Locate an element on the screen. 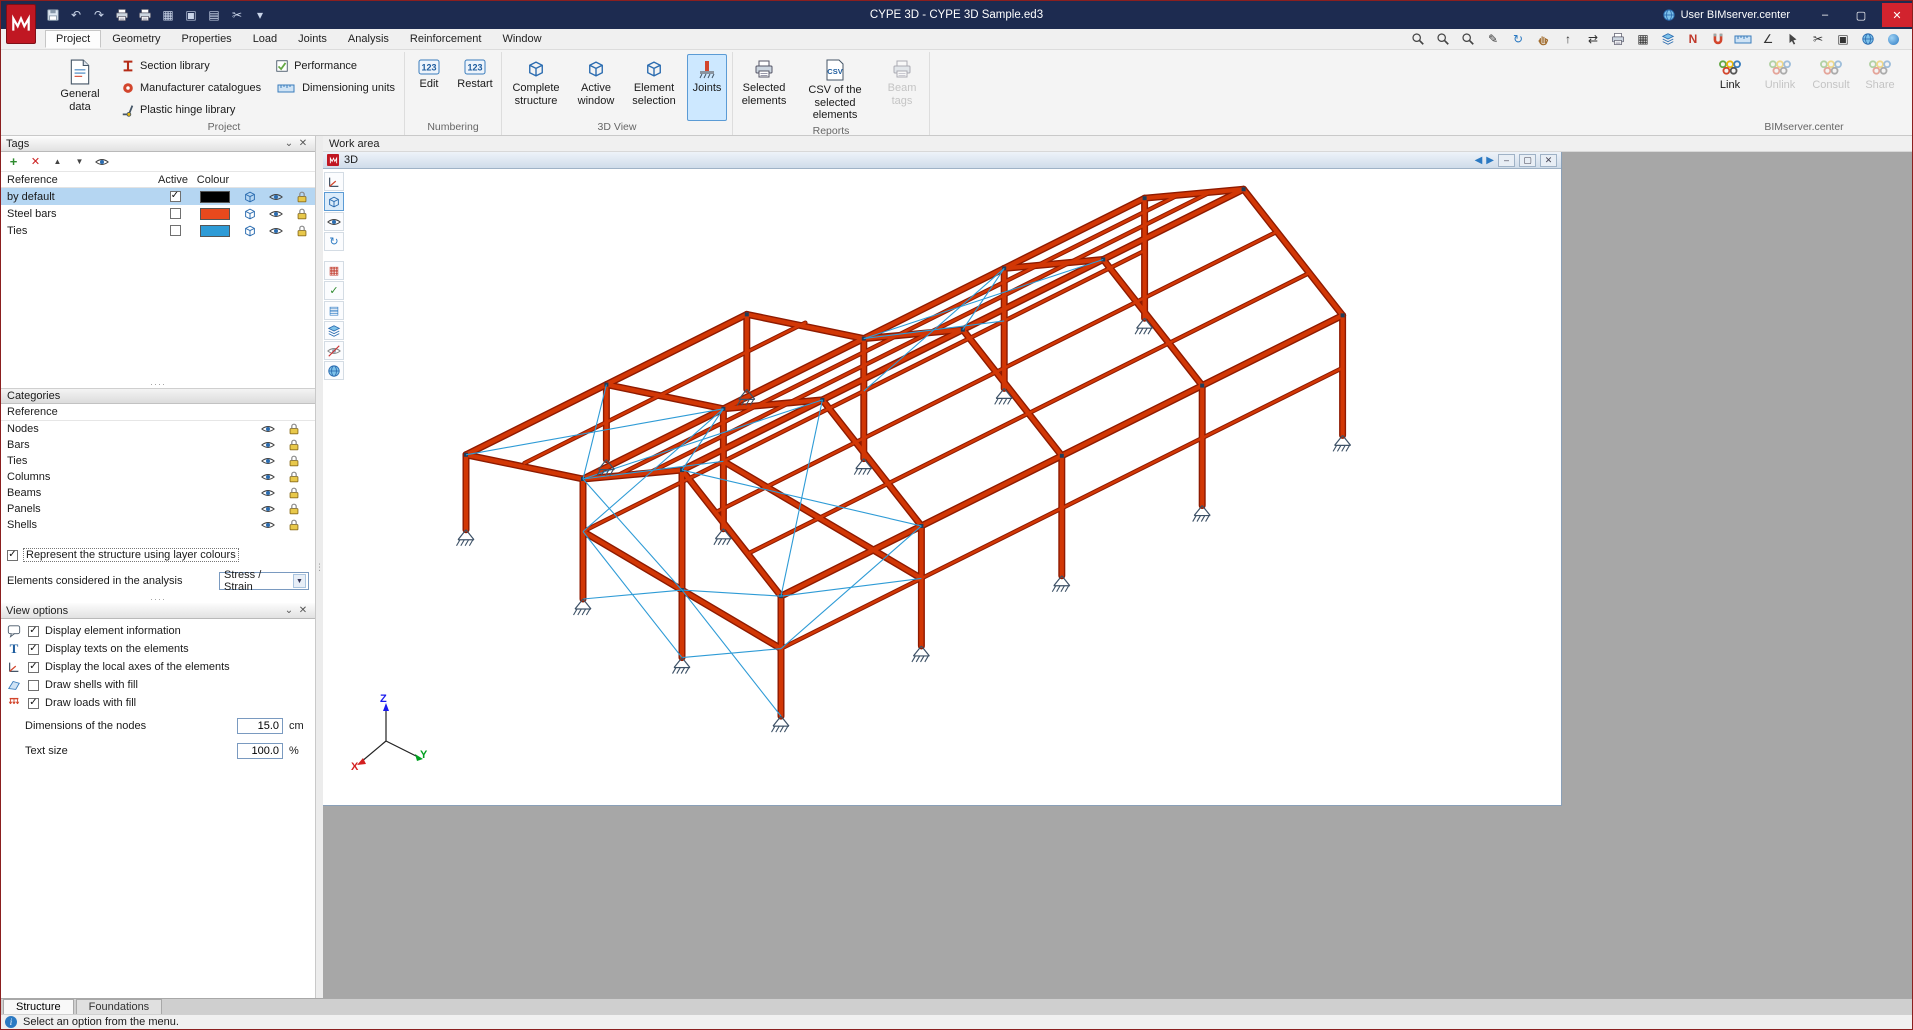  bim-link-button: Link is located at coordinates (1730, 87).